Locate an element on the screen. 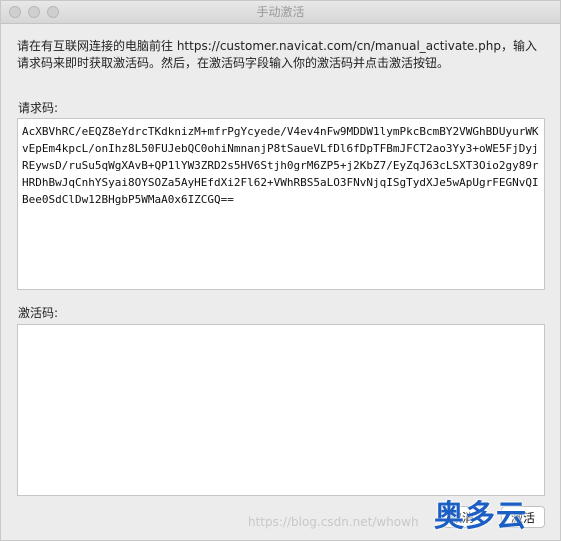  window-title: 手动激活 is located at coordinates (280, 12).